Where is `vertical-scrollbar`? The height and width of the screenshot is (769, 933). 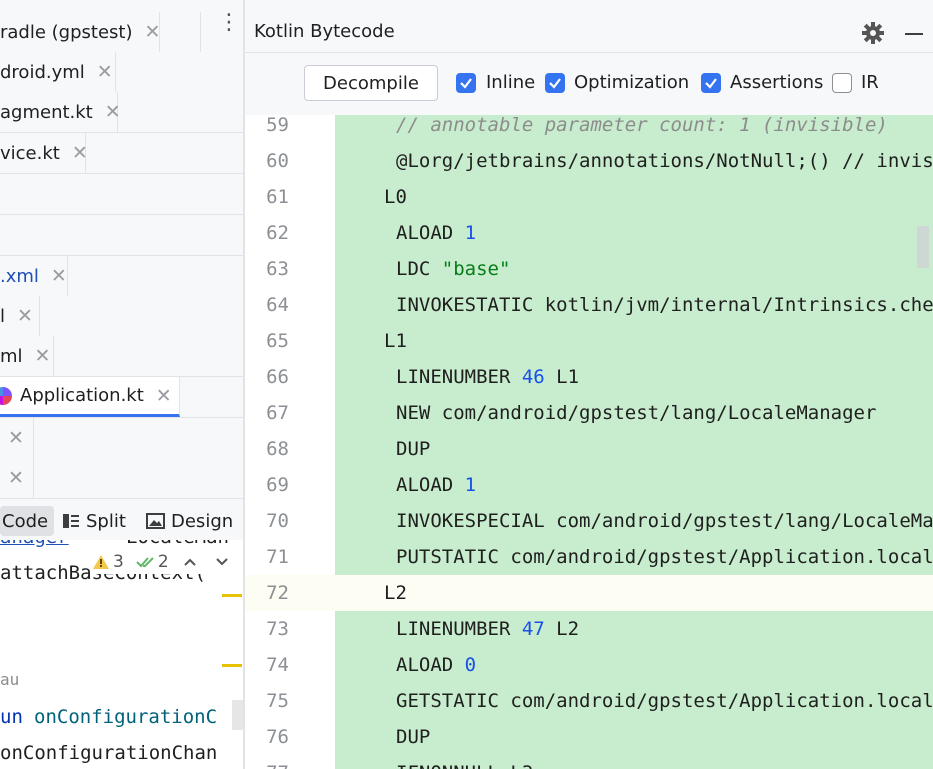
vertical-scrollbar is located at coordinates (923, 247).